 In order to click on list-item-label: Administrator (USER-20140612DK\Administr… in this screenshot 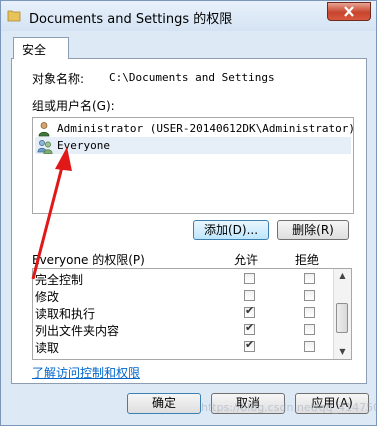, I will do `click(206, 128)`.